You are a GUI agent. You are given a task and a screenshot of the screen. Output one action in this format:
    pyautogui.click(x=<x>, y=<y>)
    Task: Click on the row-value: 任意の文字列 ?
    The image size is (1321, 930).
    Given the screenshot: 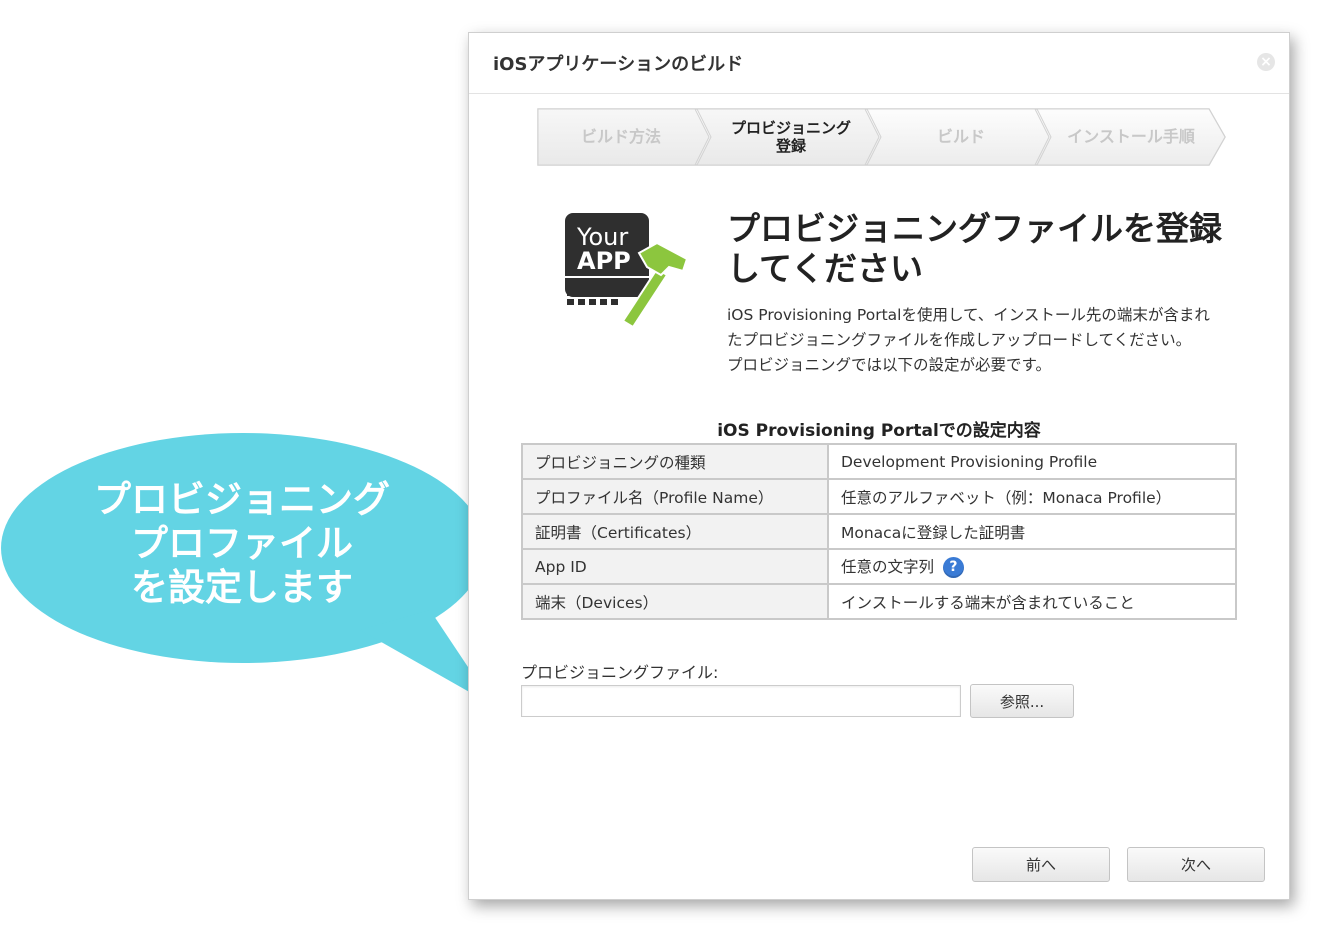 What is the action you would take?
    pyautogui.click(x=1032, y=566)
    